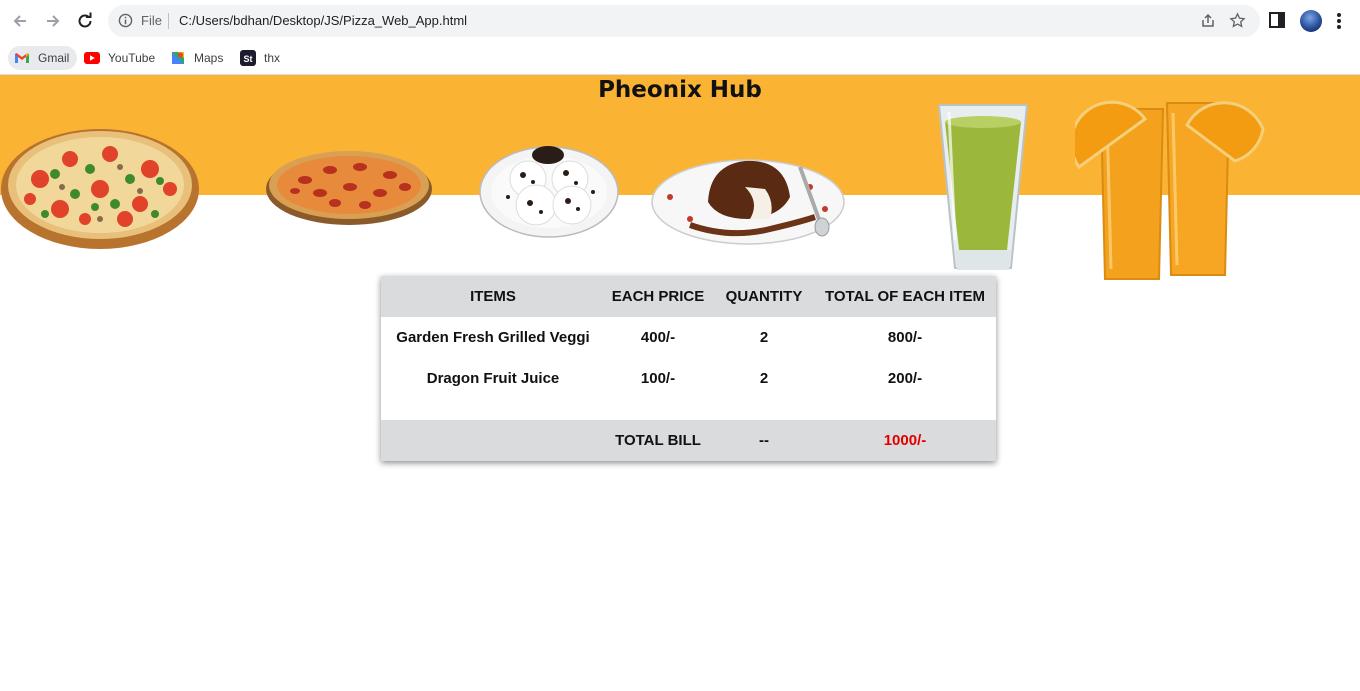 Image resolution: width=1360 pixels, height=691 pixels. I want to click on share-icon, so click(1208, 23).